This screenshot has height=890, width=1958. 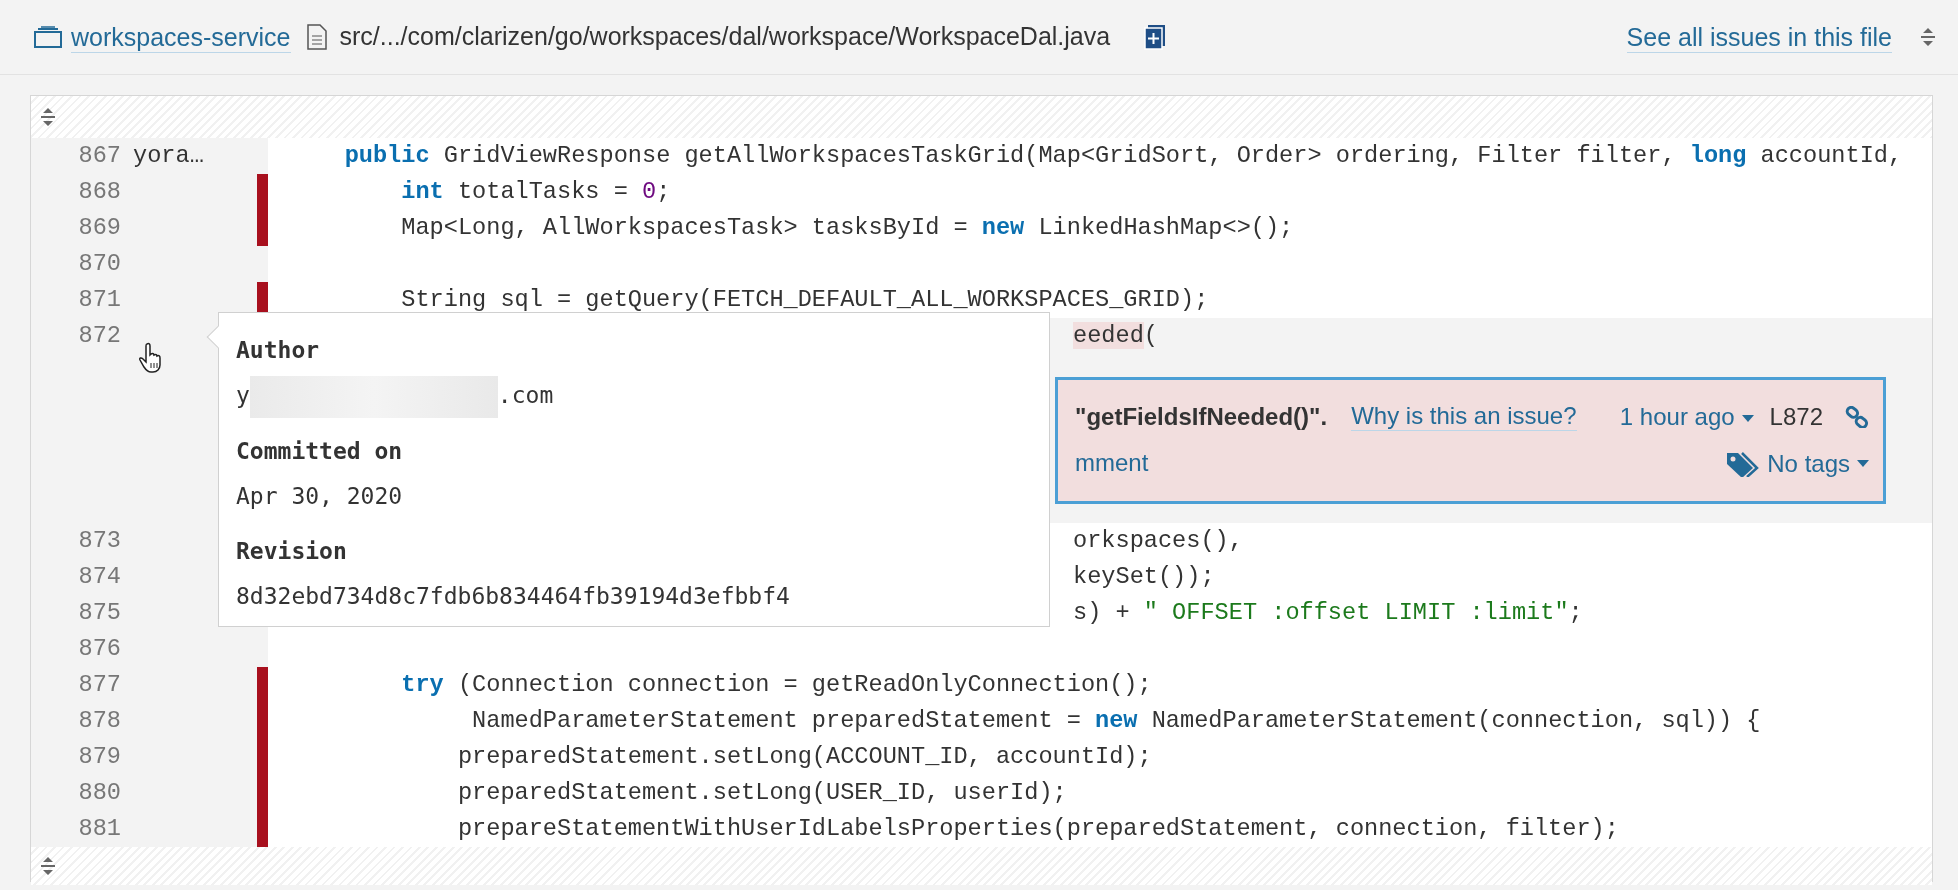 I want to click on code-line: preparedStatement.setLong(USER_ID, userId);, so click(x=761, y=793).